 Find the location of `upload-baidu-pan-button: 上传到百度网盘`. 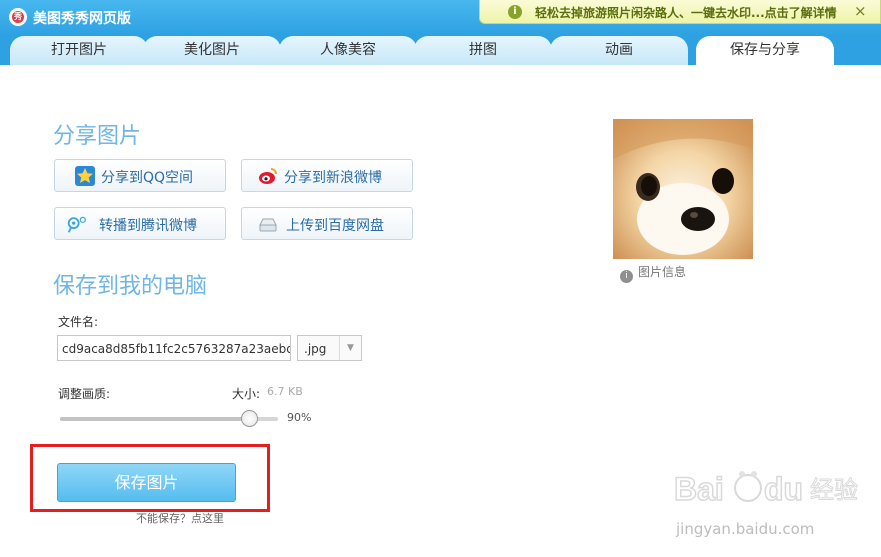

upload-baidu-pan-button: 上传到百度网盘 is located at coordinates (327, 223).